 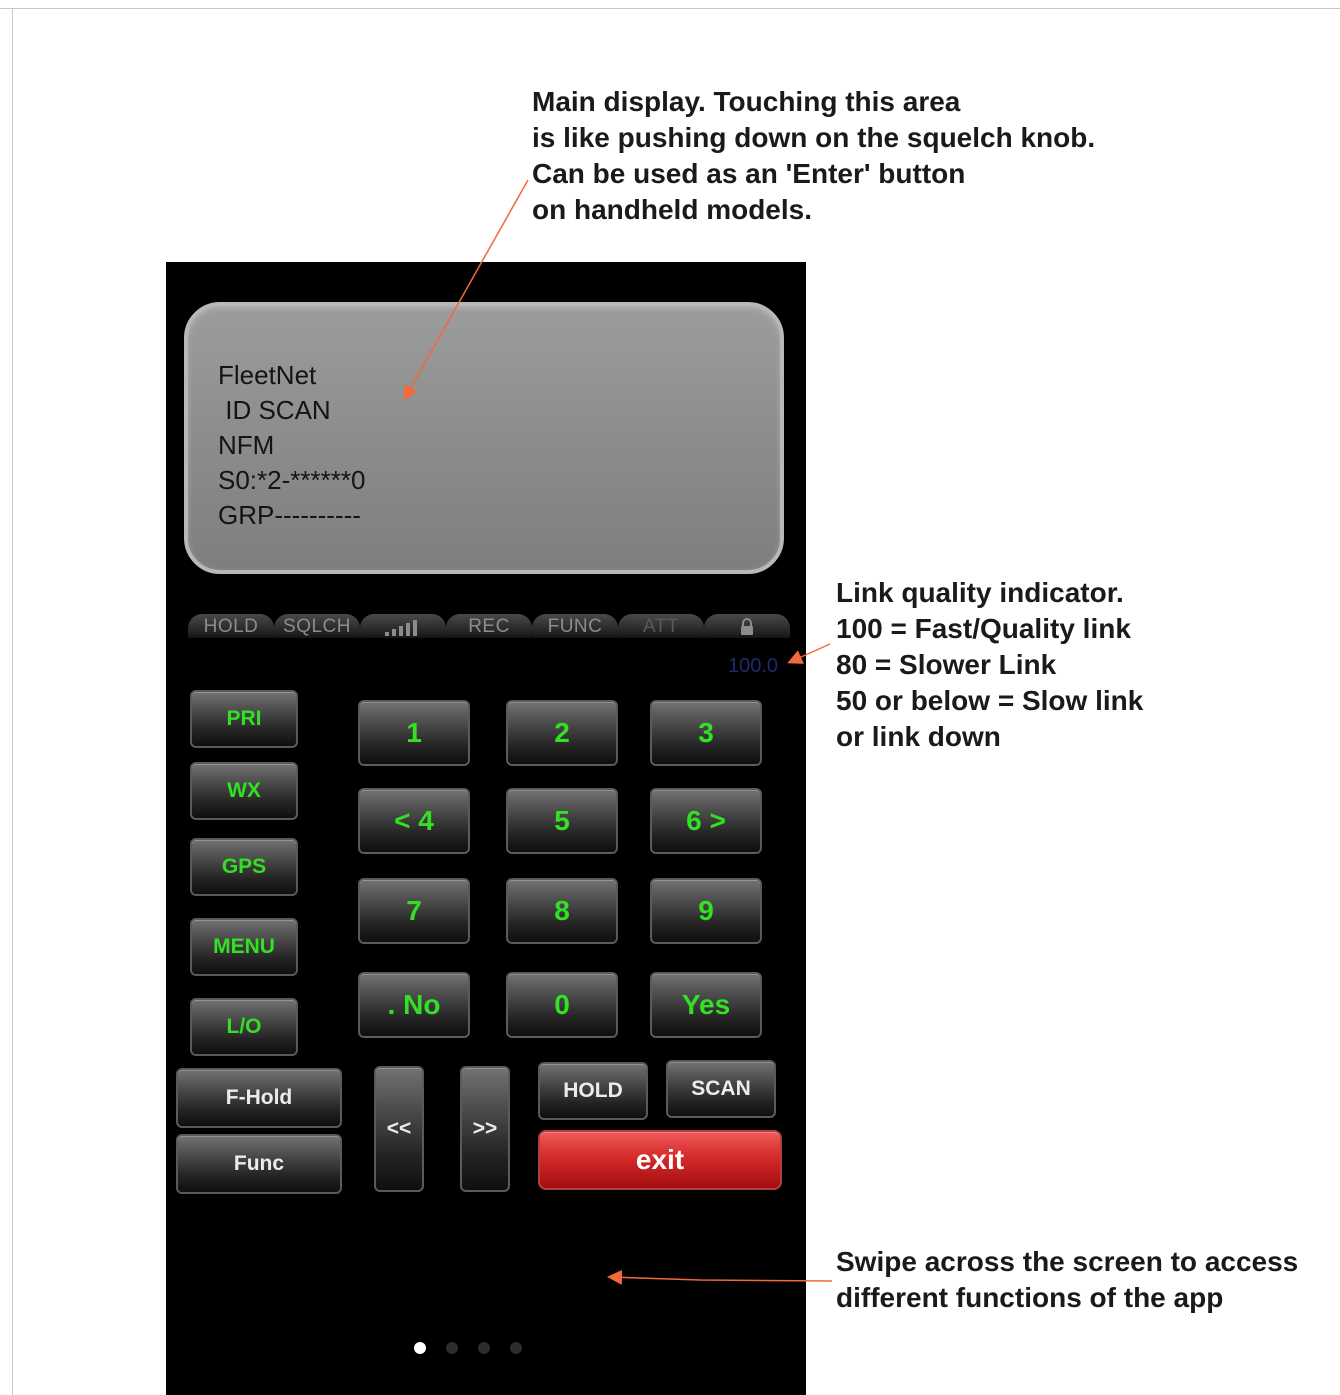 What do you see at coordinates (562, 733) in the screenshot?
I see `key-2-button: 2` at bounding box center [562, 733].